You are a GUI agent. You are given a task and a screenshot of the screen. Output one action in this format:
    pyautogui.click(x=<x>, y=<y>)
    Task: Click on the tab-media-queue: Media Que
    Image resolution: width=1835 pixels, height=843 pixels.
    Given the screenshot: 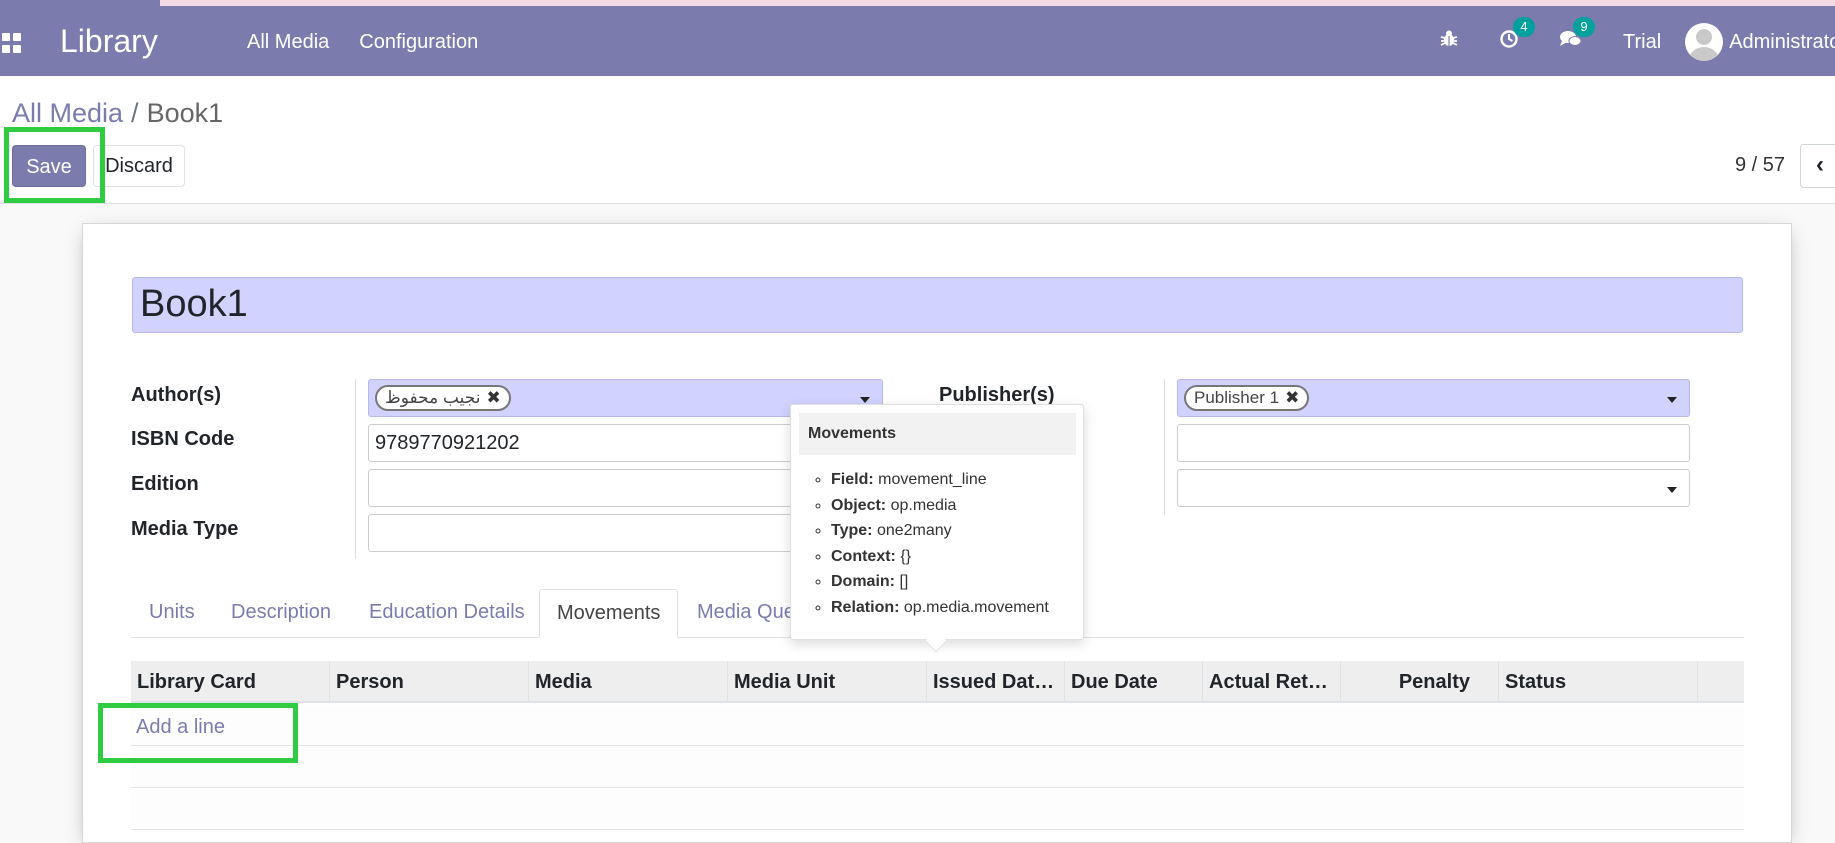 What is the action you would take?
    pyautogui.click(x=746, y=613)
    